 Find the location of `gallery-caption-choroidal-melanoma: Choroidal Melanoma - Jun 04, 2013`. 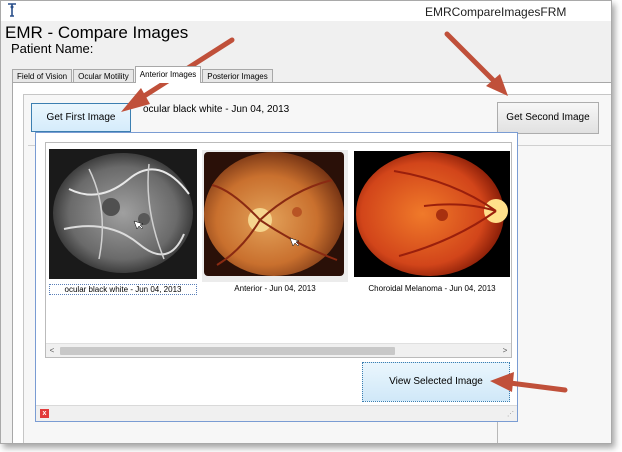

gallery-caption-choroidal-melanoma: Choroidal Melanoma - Jun 04, 2013 is located at coordinates (432, 288).